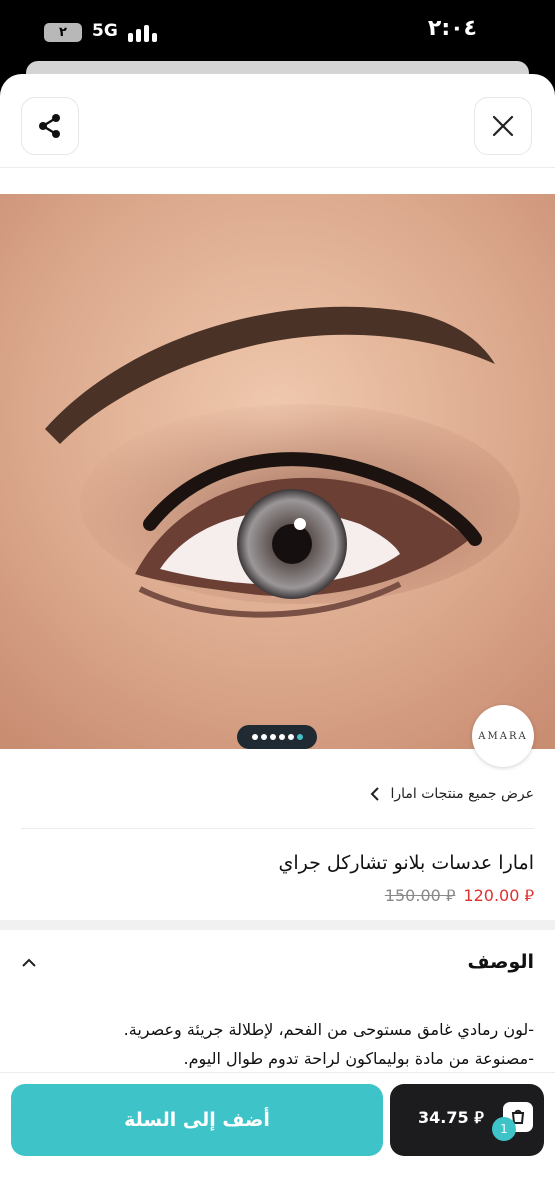  What do you see at coordinates (452, 28) in the screenshot?
I see `status-time: ٢:٠٤` at bounding box center [452, 28].